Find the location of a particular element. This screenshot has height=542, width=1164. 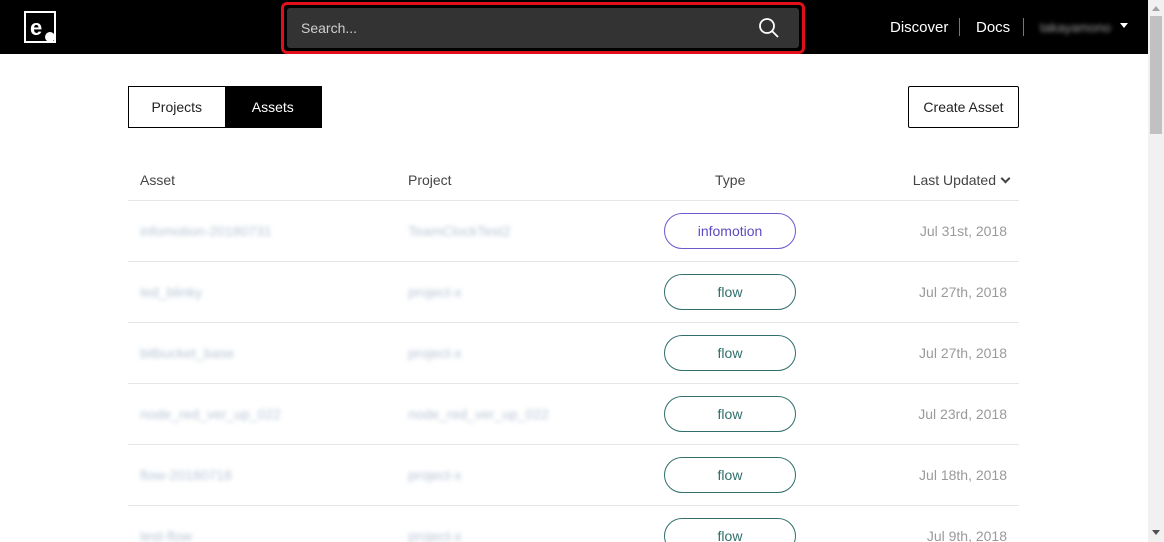

type-badge: infomotion is located at coordinates (730, 231).